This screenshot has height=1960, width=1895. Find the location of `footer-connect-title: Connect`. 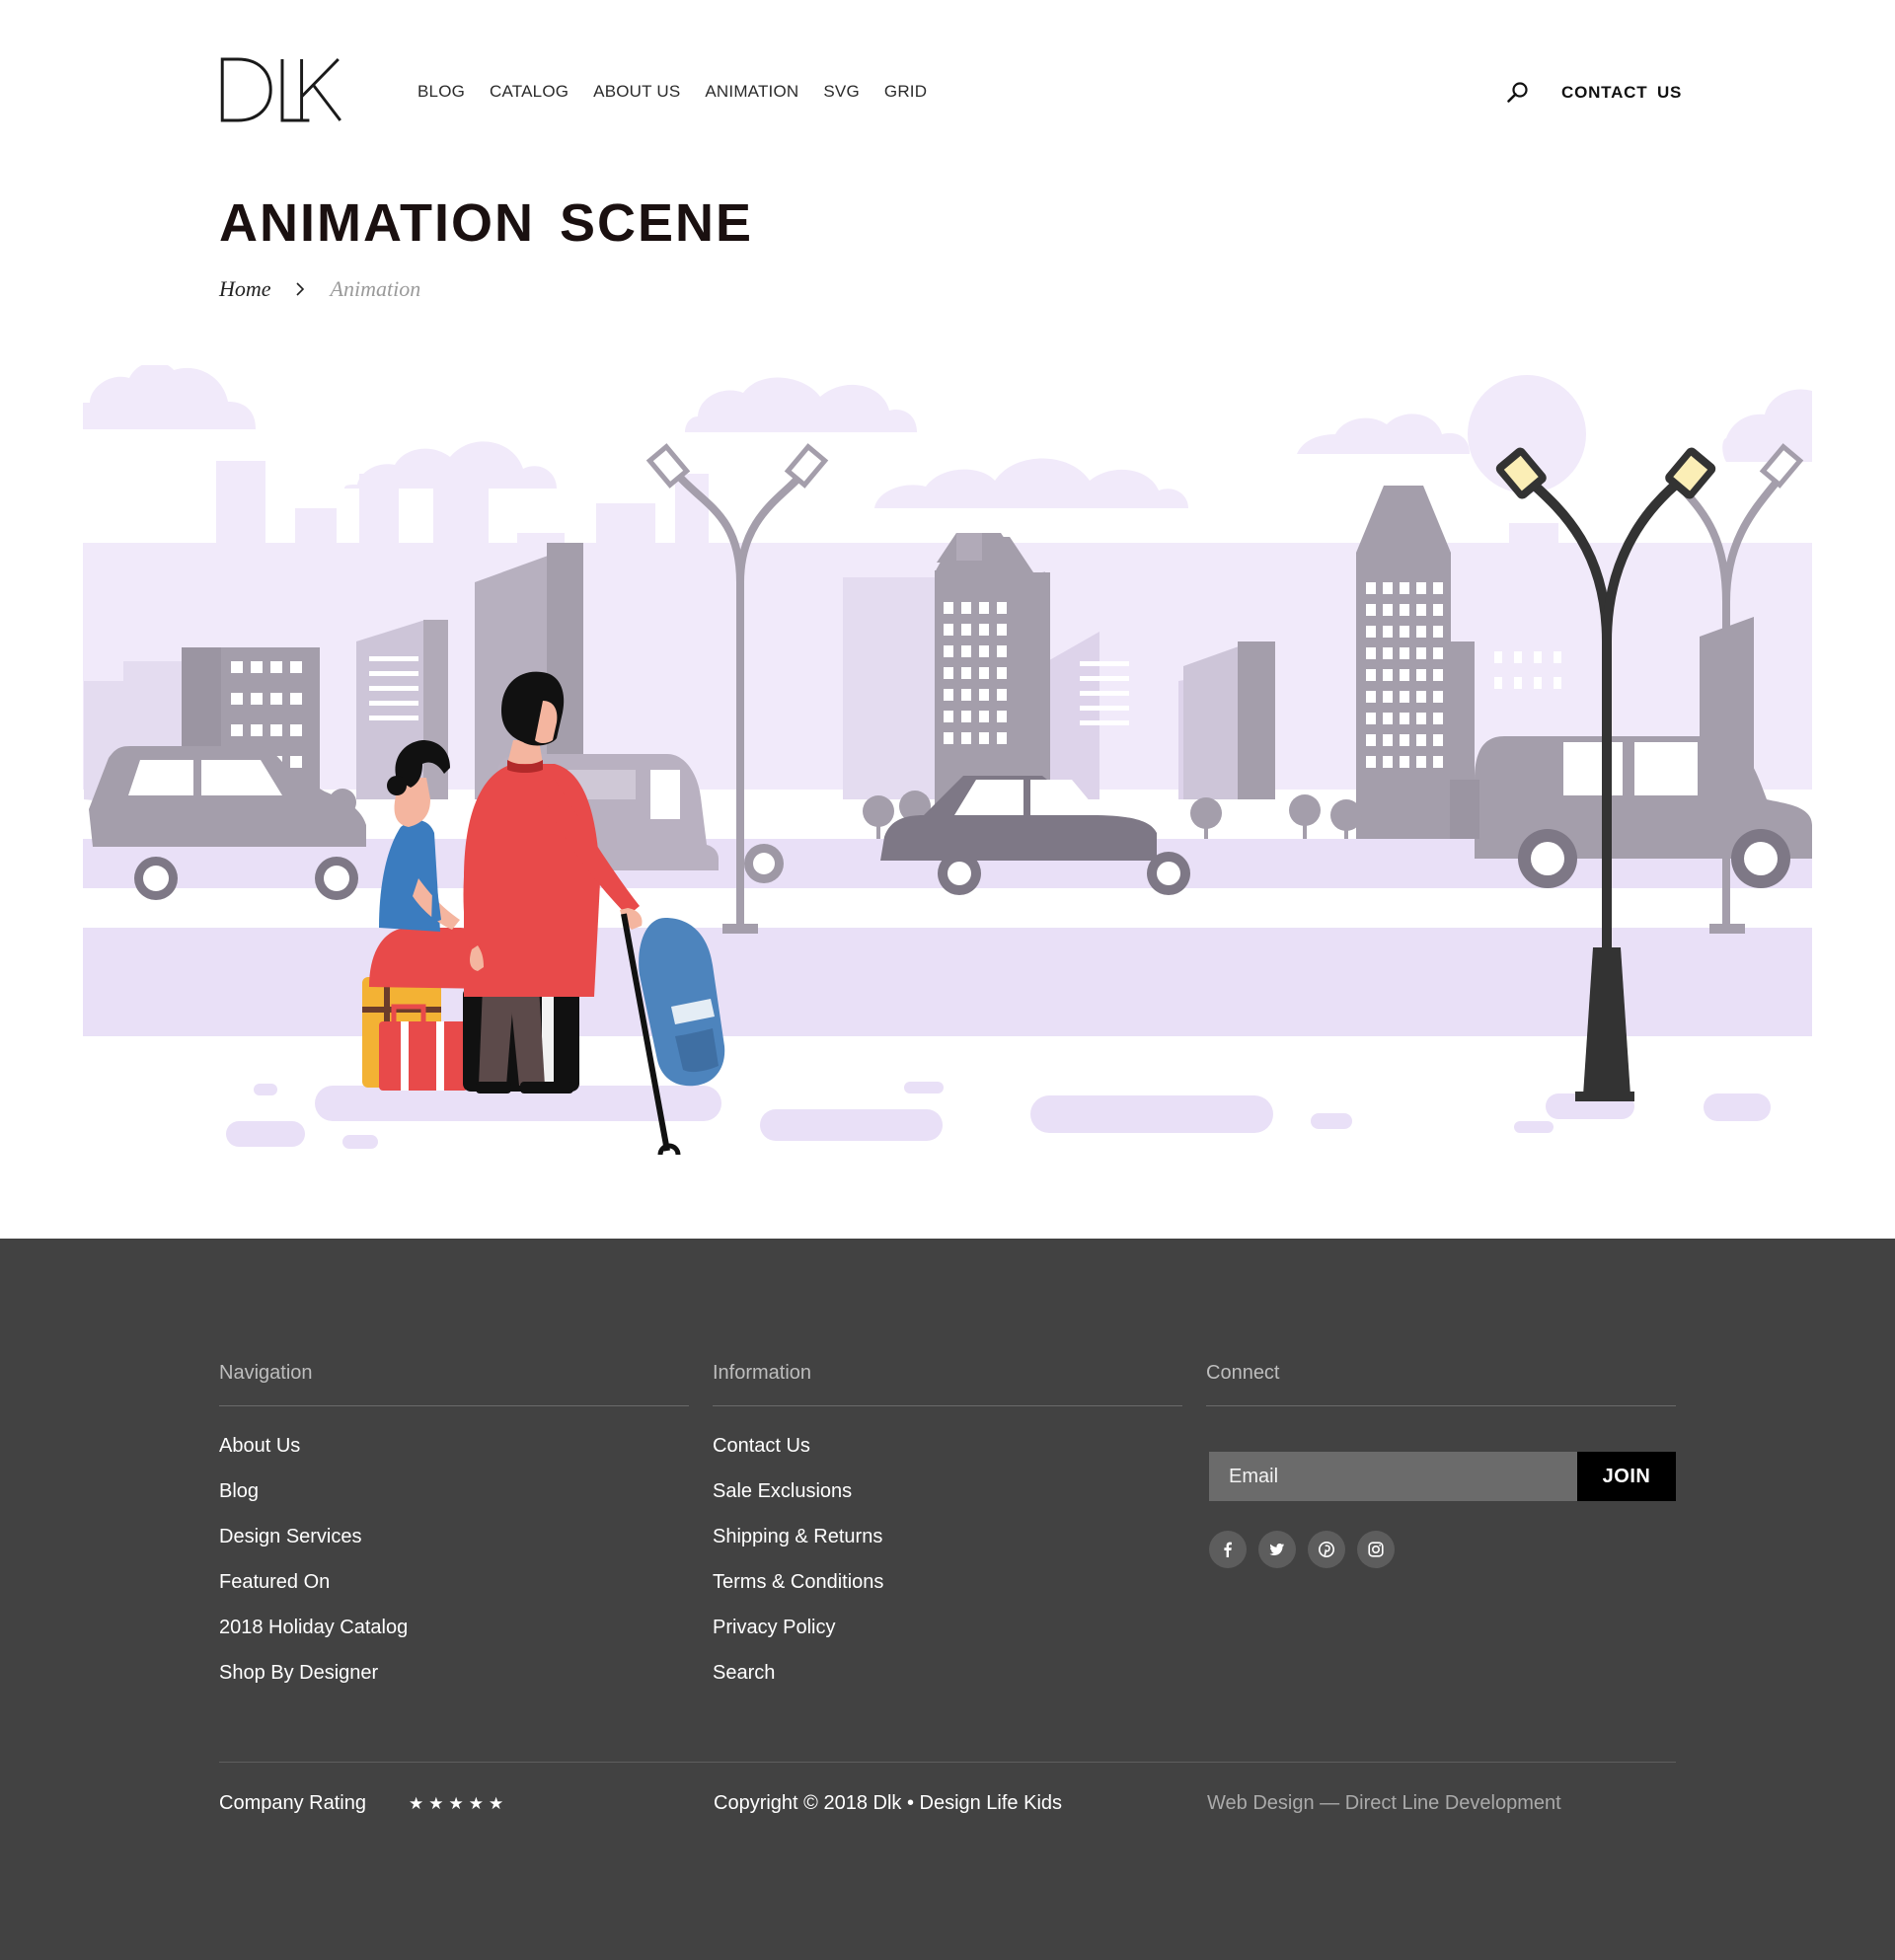

footer-connect-title: Connect is located at coordinates (1243, 1373).